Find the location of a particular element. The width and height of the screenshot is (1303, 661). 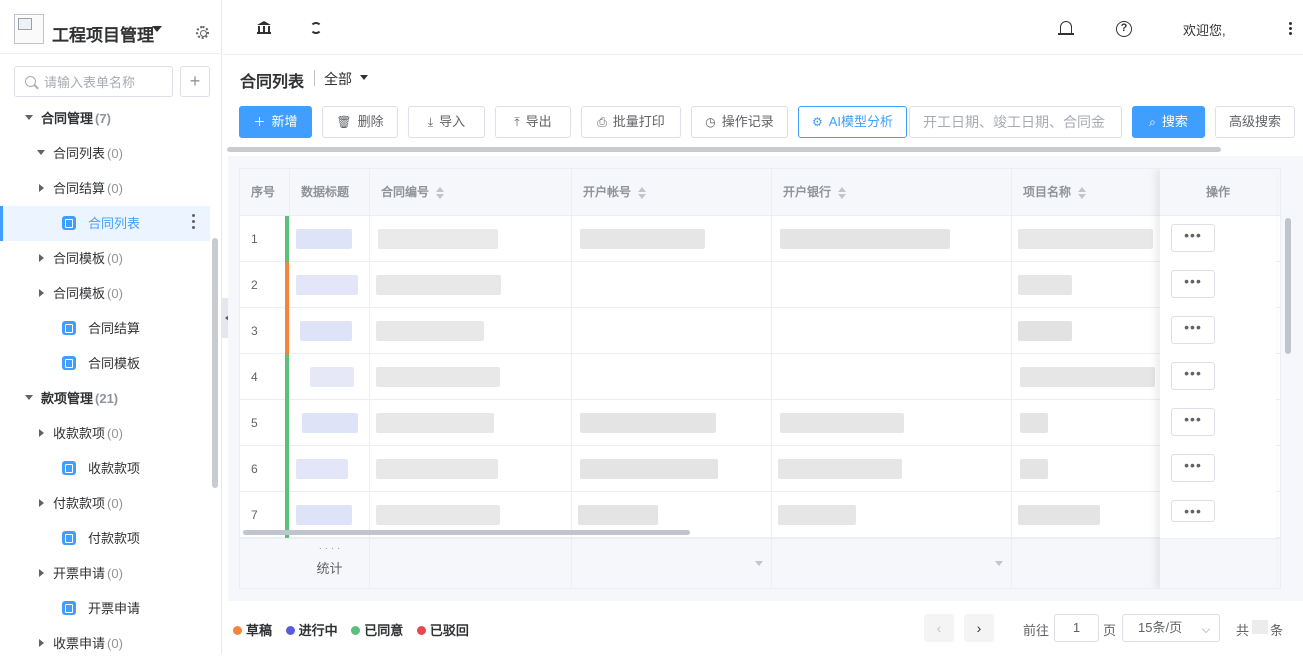

import-button: ⤓ 导入 is located at coordinates (446, 122).